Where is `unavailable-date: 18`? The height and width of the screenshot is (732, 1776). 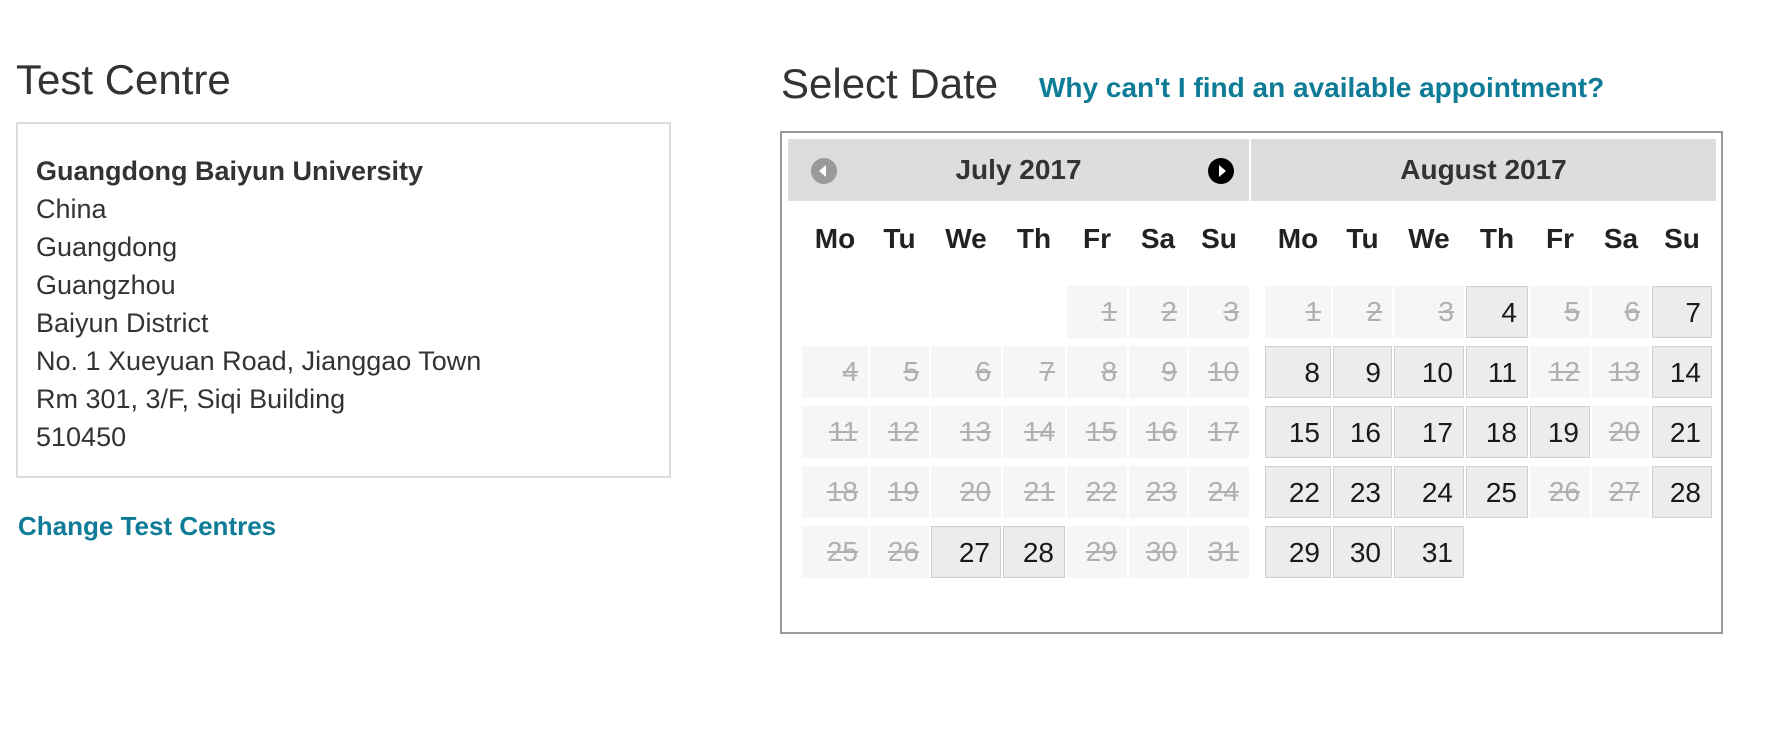
unavailable-date: 18 is located at coordinates (835, 492).